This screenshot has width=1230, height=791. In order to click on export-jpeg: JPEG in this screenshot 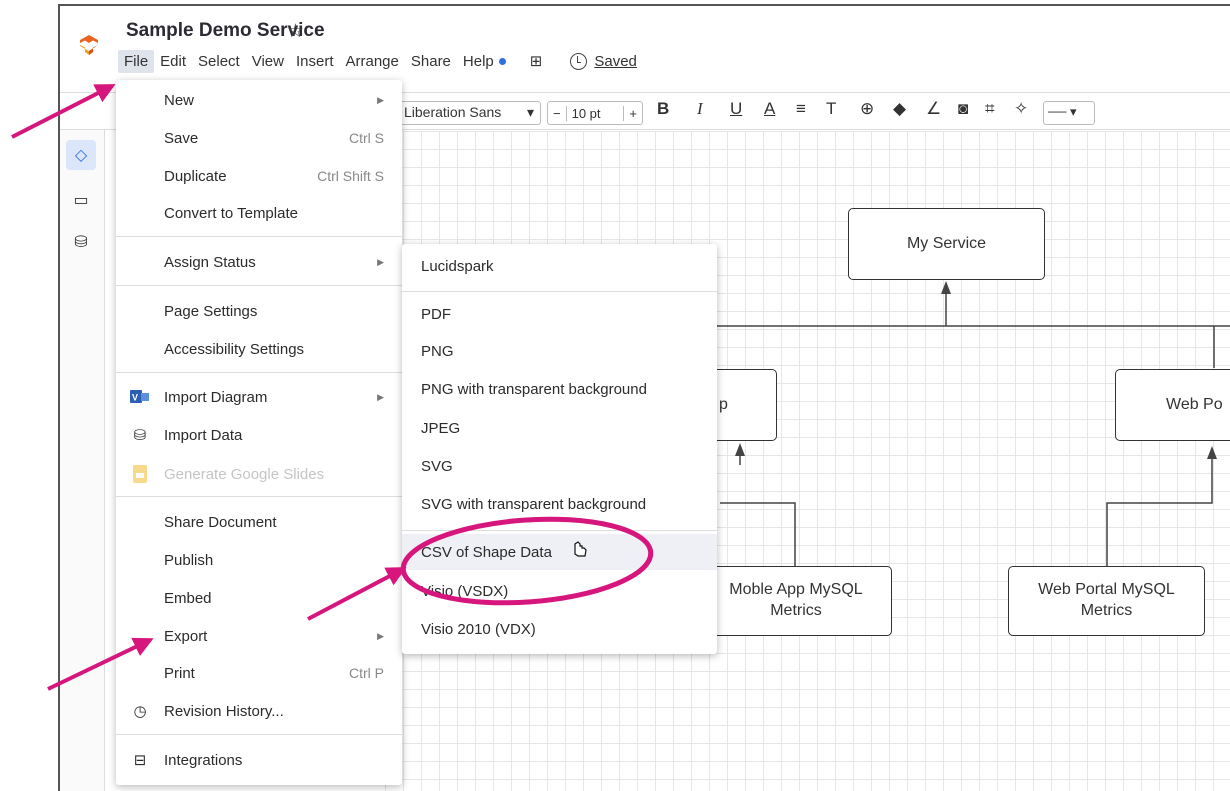, I will do `click(559, 428)`.